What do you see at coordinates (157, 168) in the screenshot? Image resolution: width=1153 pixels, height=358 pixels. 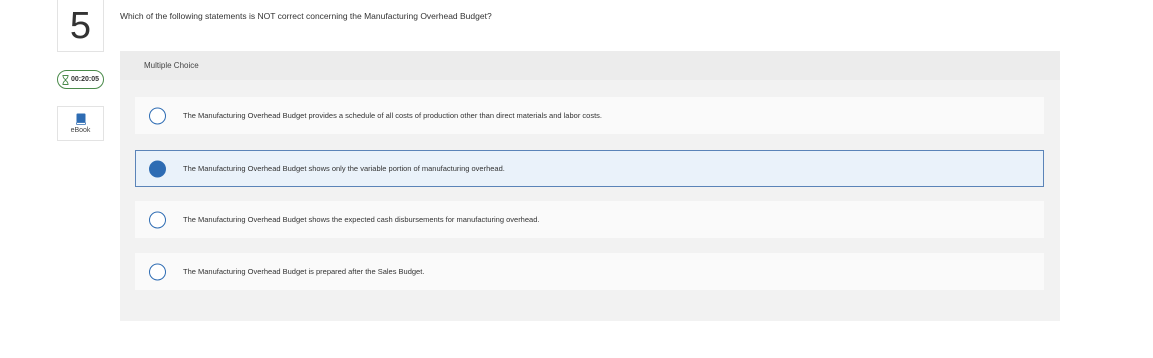 I see `radio-button-selected` at bounding box center [157, 168].